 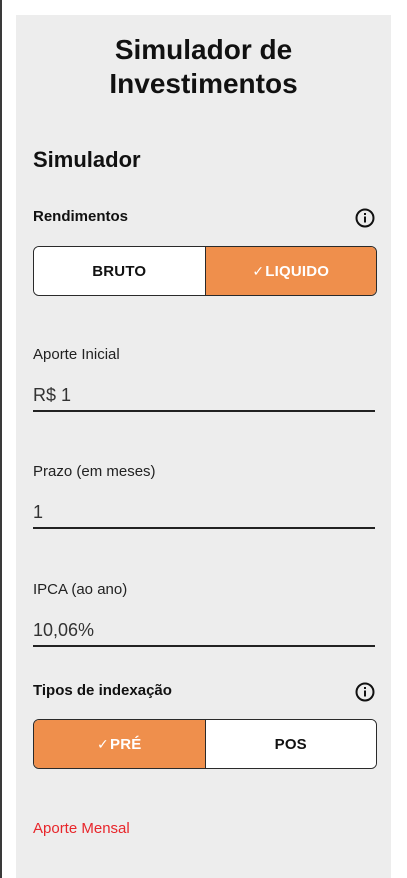 What do you see at coordinates (204, 631) in the screenshot?
I see `ipca-input` at bounding box center [204, 631].